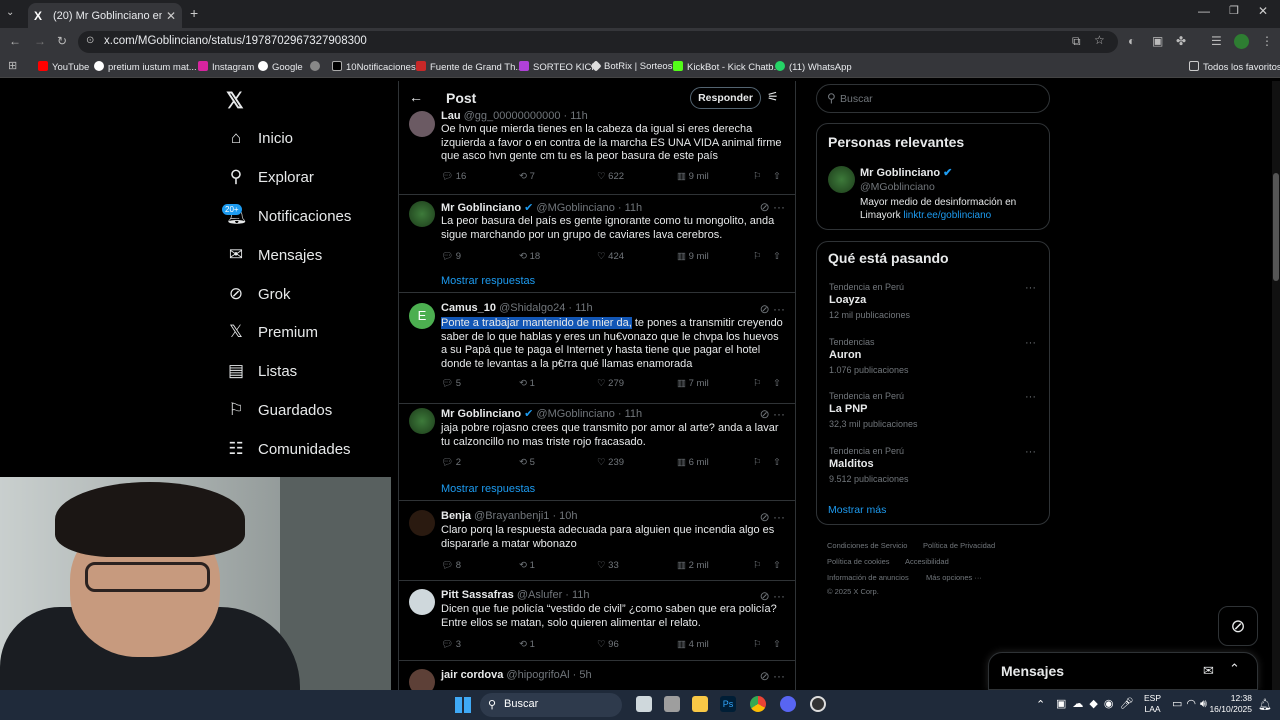 This screenshot has width=1280, height=720. What do you see at coordinates (857, 510) in the screenshot?
I see `show-more-link: Mostrar más` at bounding box center [857, 510].